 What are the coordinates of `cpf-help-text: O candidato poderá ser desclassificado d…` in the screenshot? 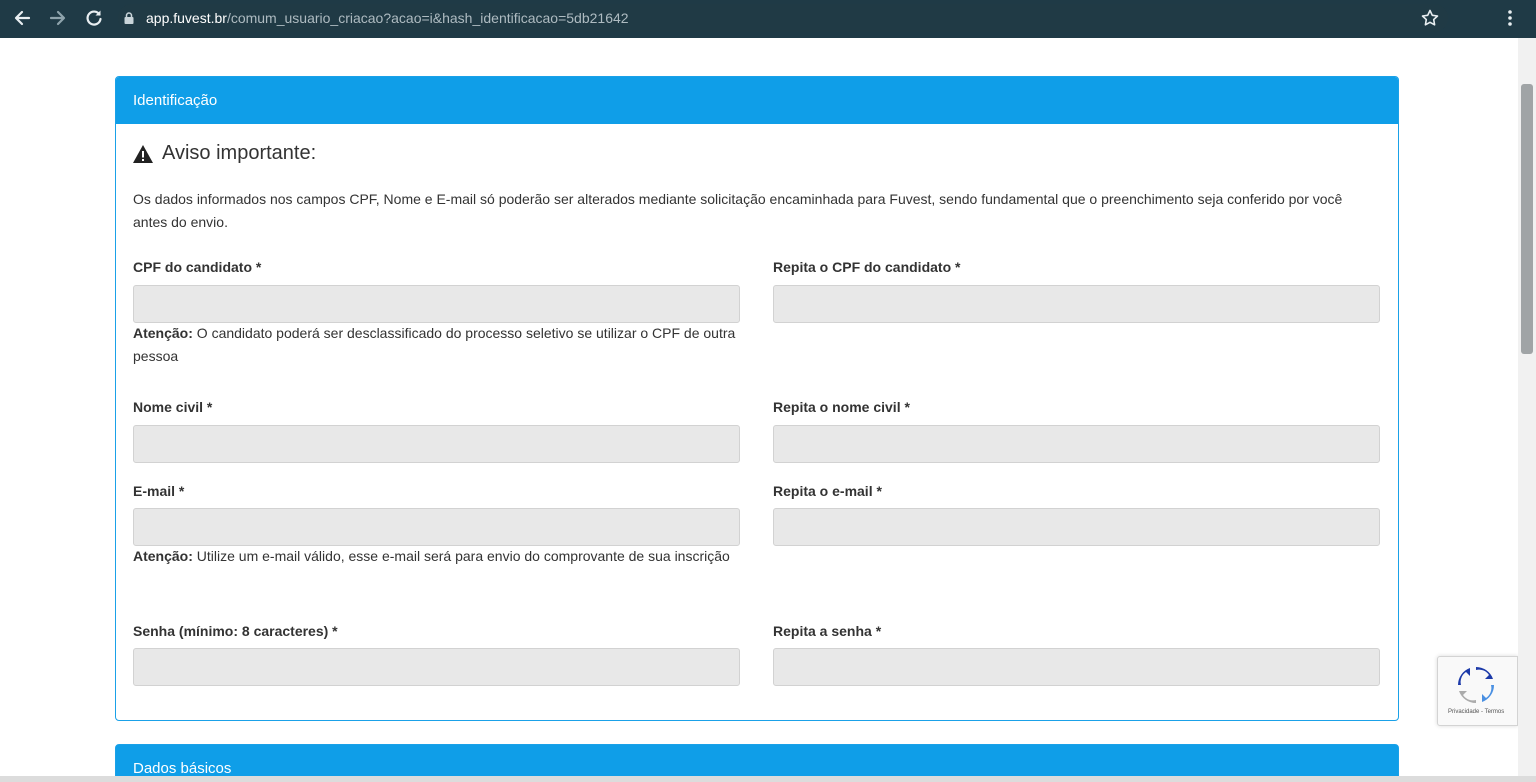 It's located at (434, 344).